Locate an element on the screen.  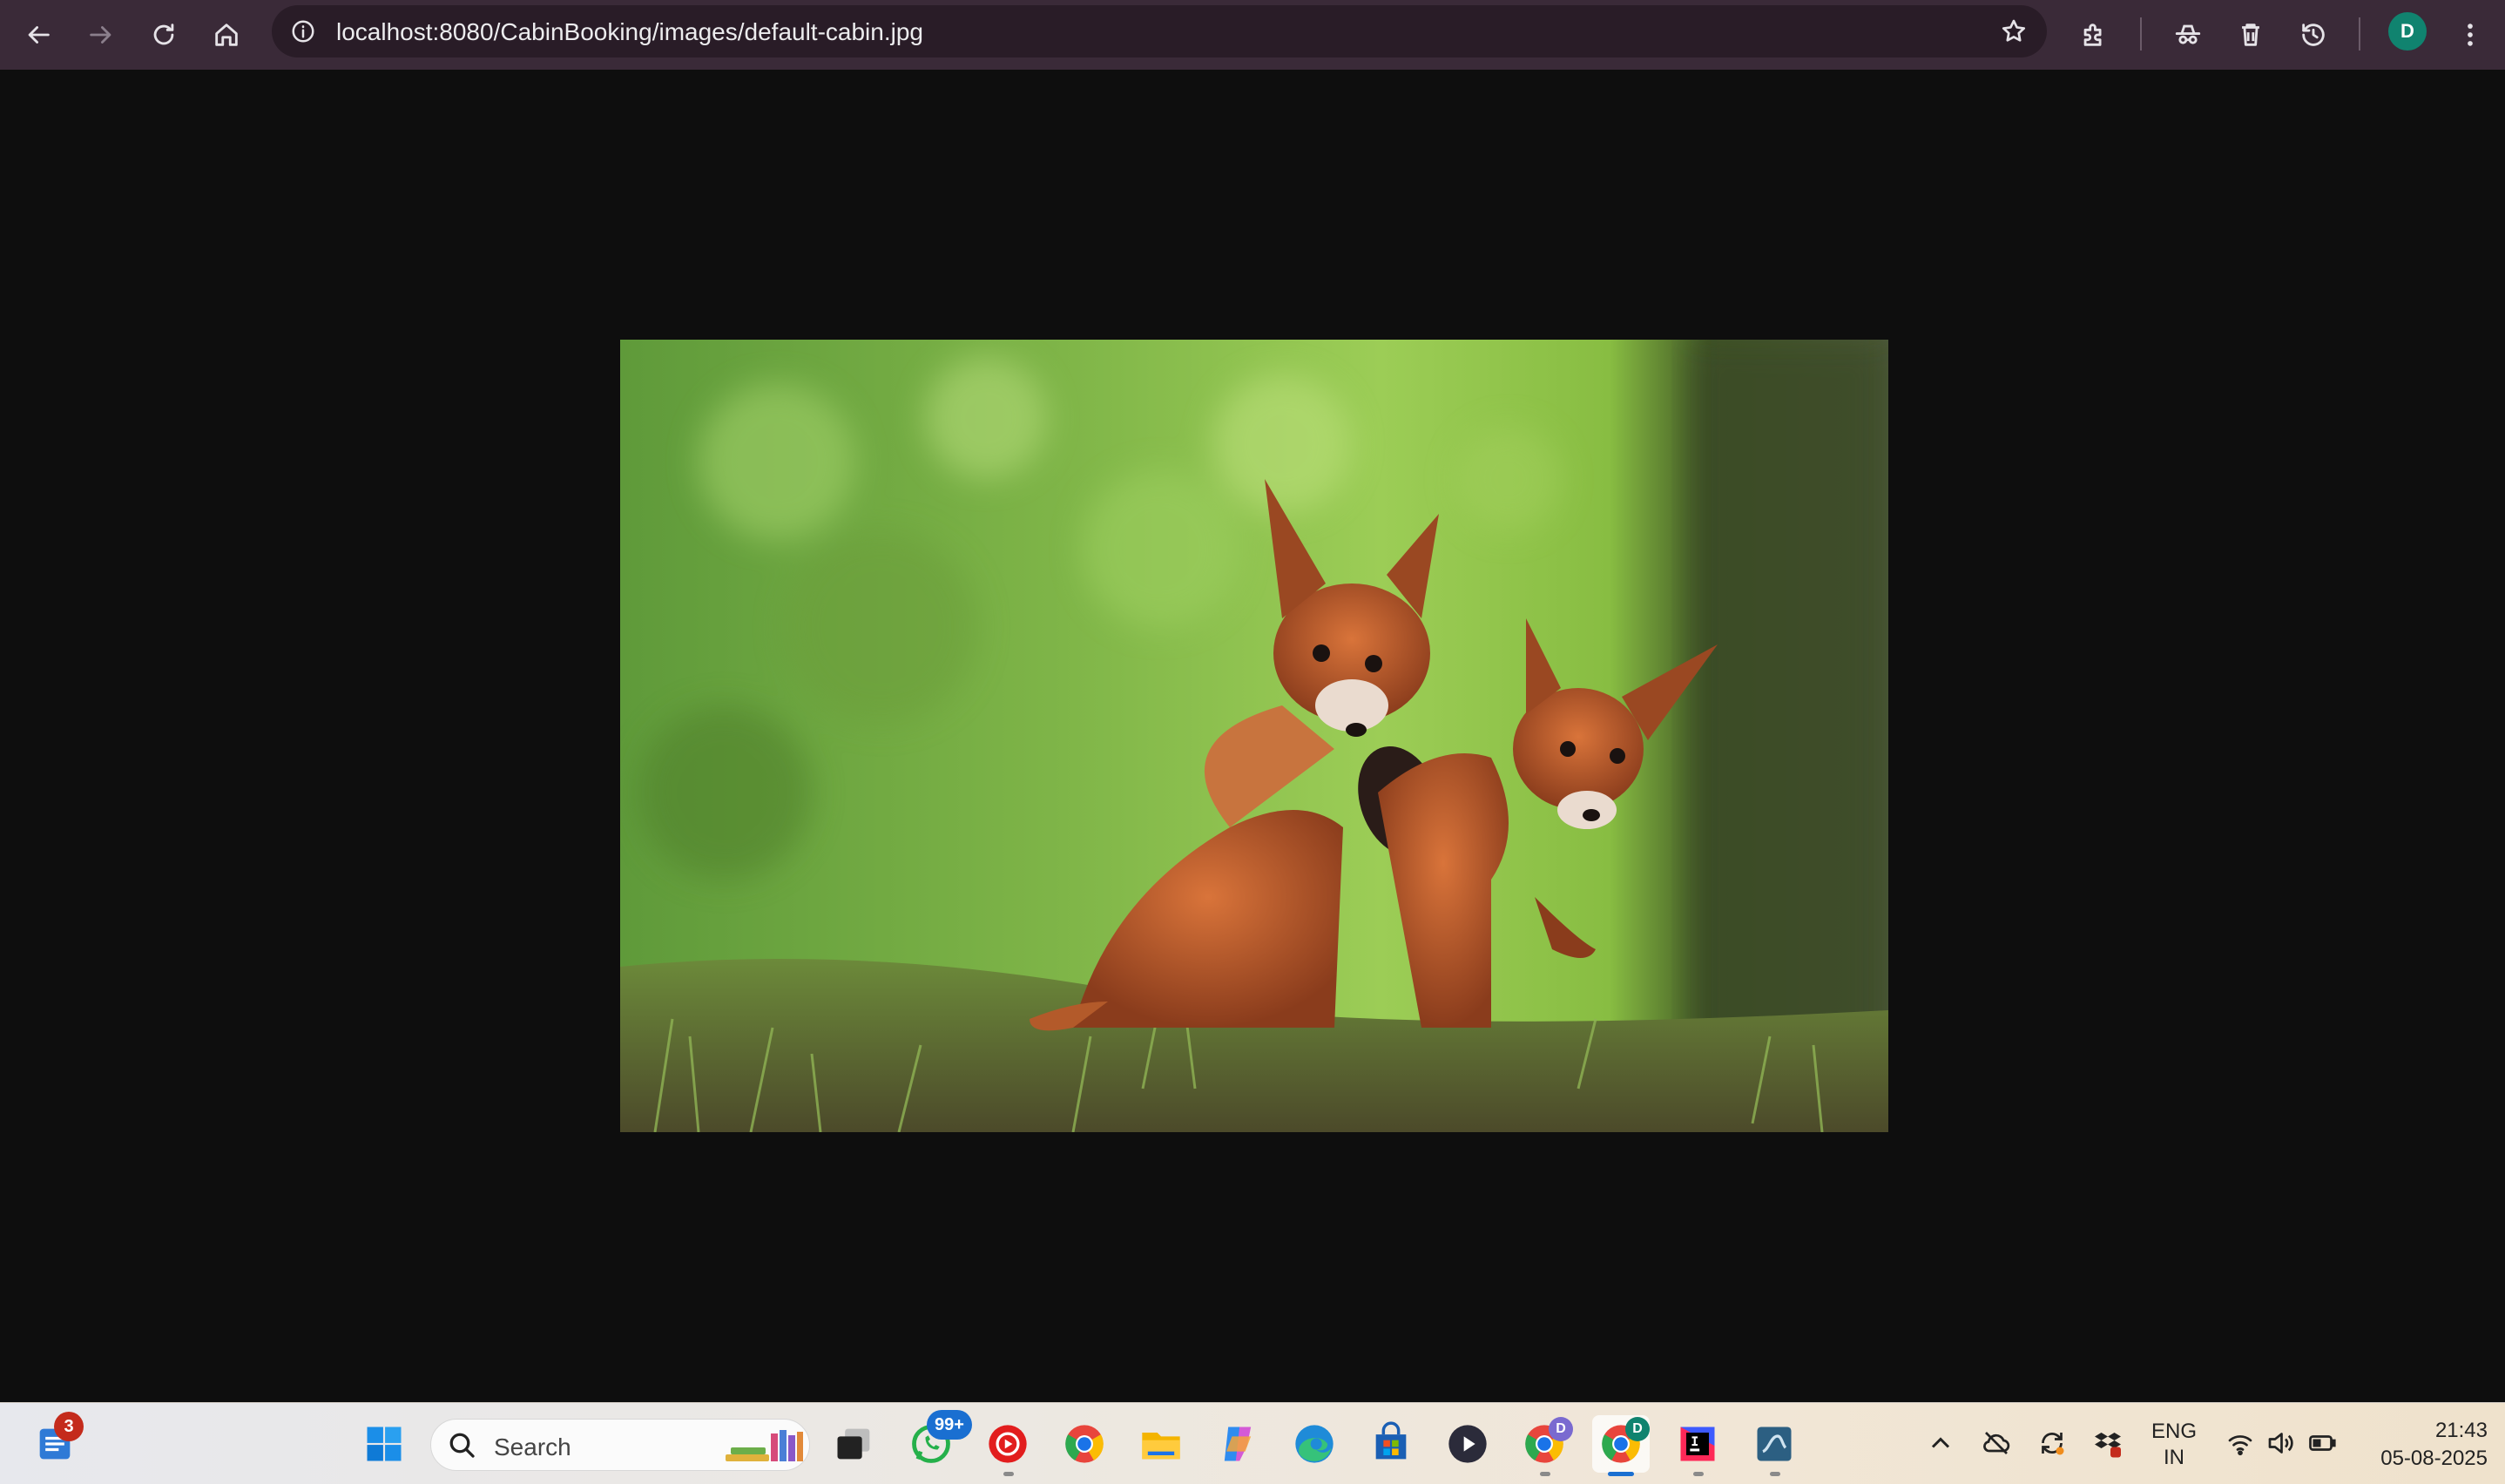
delete-icon is located at coordinates (2250, 35).